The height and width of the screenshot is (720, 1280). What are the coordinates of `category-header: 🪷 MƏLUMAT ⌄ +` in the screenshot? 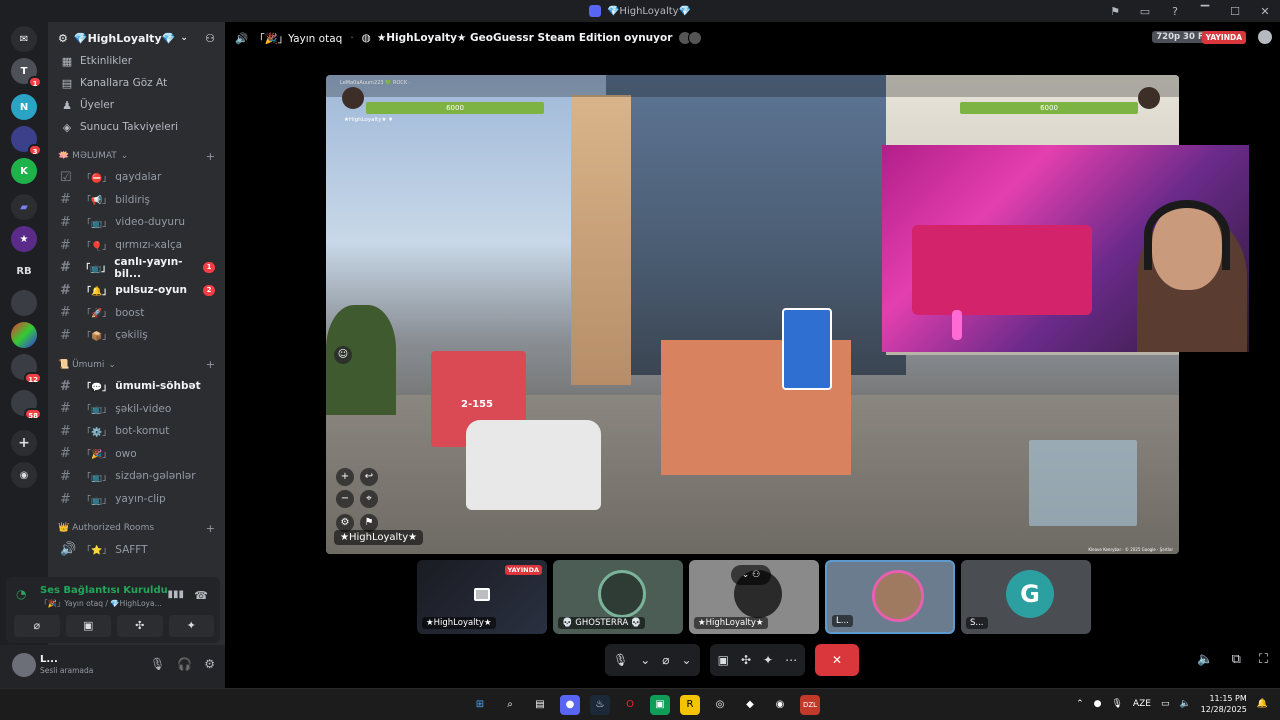 It's located at (136, 156).